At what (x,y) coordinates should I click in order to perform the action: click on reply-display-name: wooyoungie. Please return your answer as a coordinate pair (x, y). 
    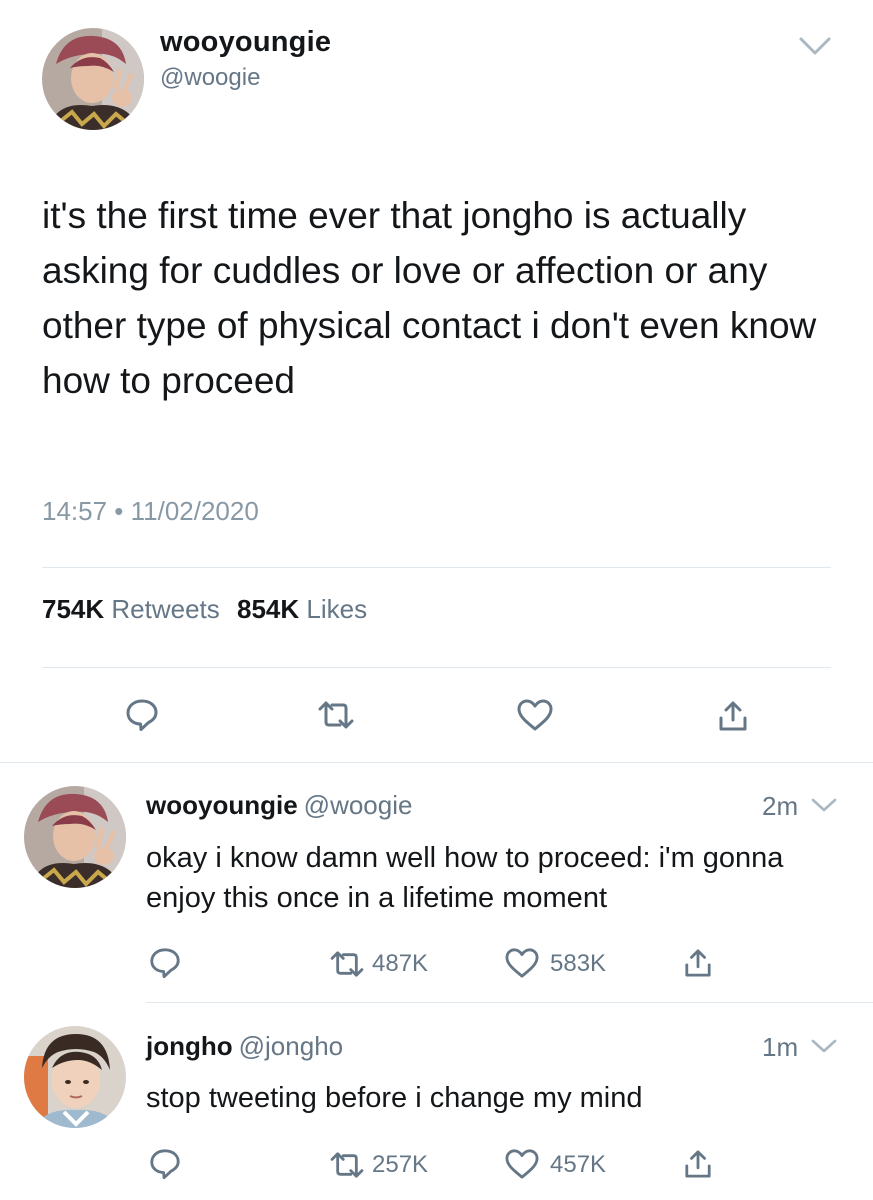
    Looking at the image, I should click on (222, 805).